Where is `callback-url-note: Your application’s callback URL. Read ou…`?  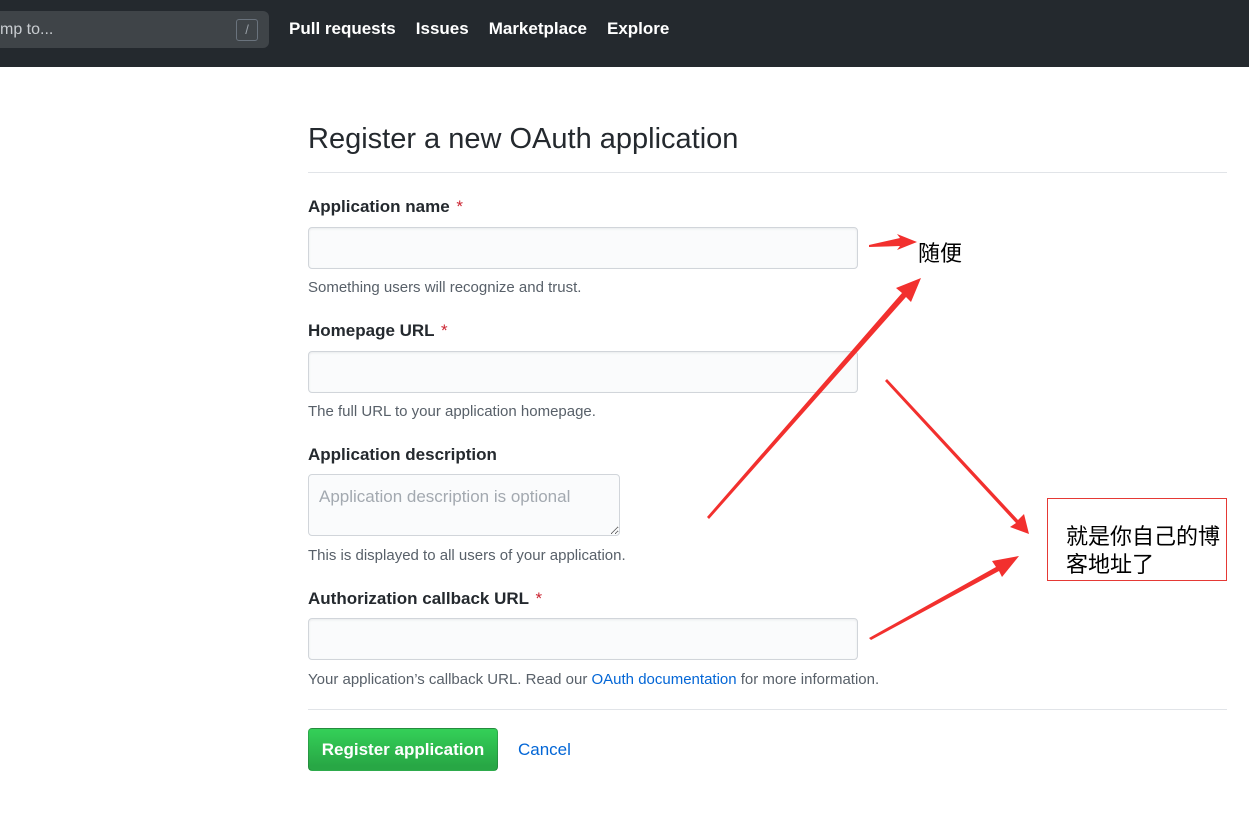
callback-url-note: Your application’s callback URL. Read ou… is located at coordinates (593, 679).